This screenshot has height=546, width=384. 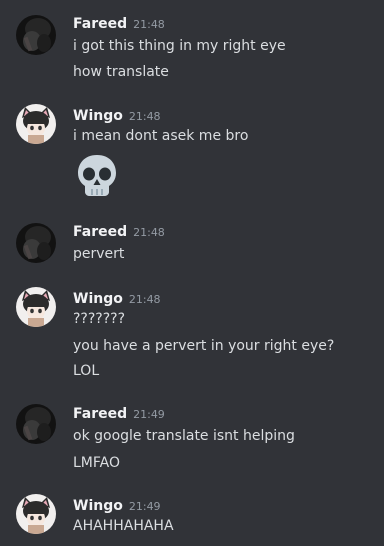 I want to click on message-text: i mean dont asek me bro, so click(x=161, y=136).